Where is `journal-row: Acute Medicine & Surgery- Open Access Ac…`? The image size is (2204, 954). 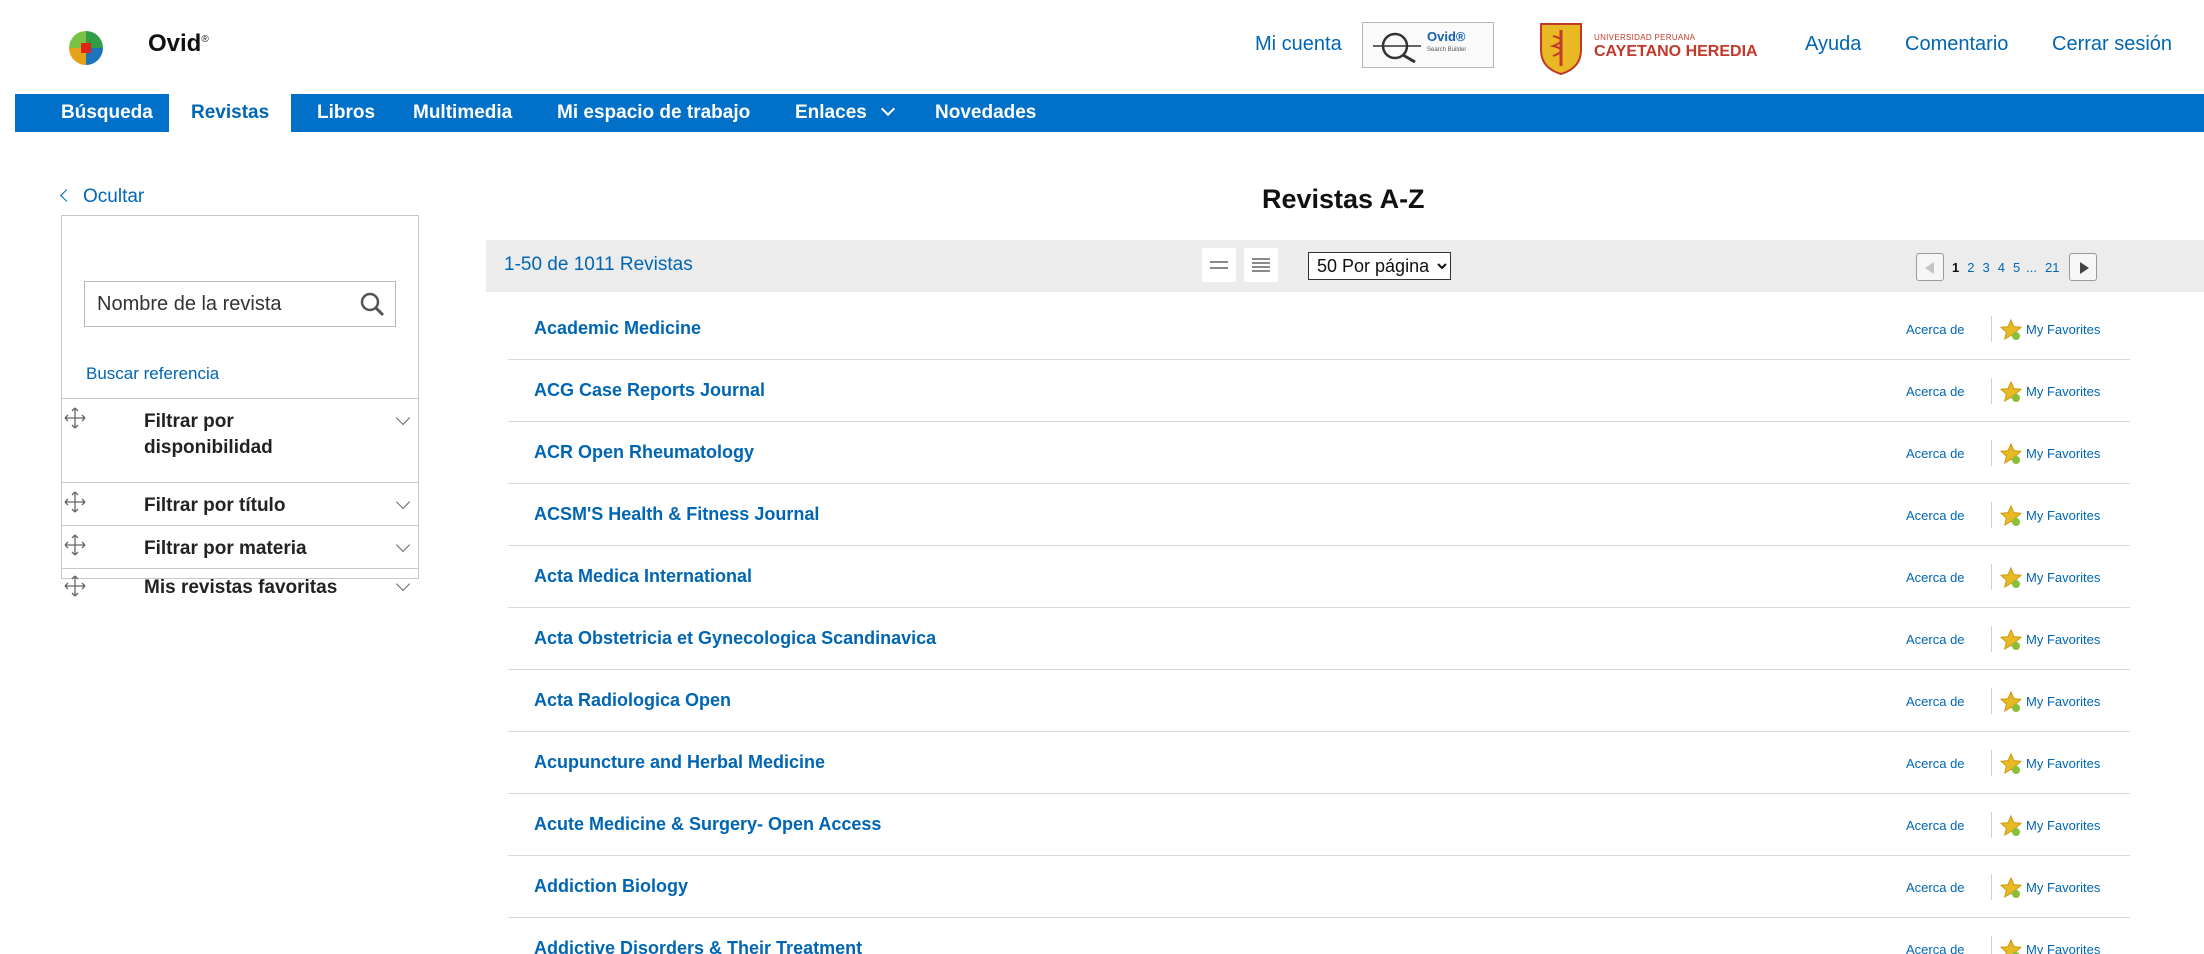
journal-row: Acute Medicine & Surgery- Open Access Ac… is located at coordinates (1319, 825).